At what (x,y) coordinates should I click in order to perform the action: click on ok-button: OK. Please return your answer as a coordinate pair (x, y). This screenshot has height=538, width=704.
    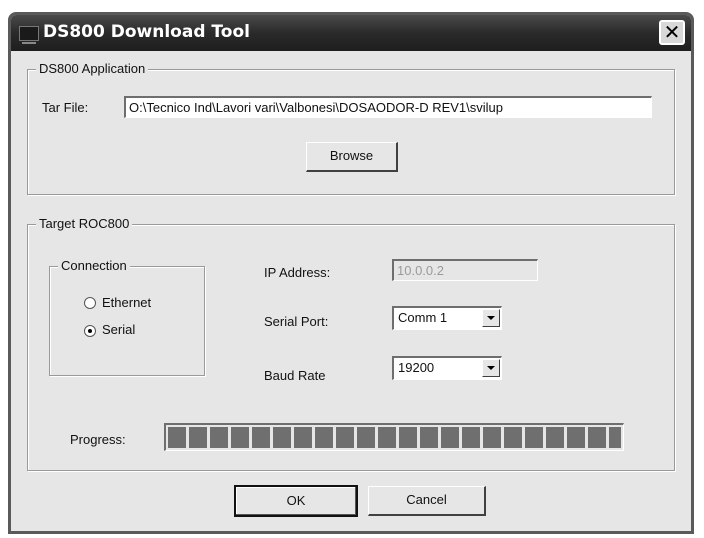
    Looking at the image, I should click on (296, 501).